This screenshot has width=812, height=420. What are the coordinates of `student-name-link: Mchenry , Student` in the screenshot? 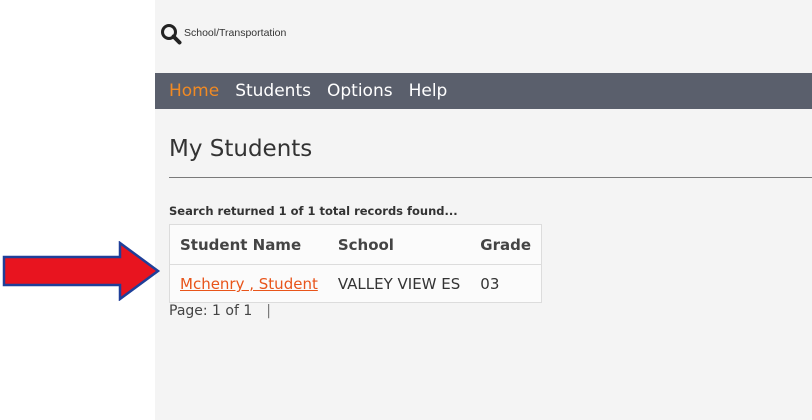 It's located at (249, 284).